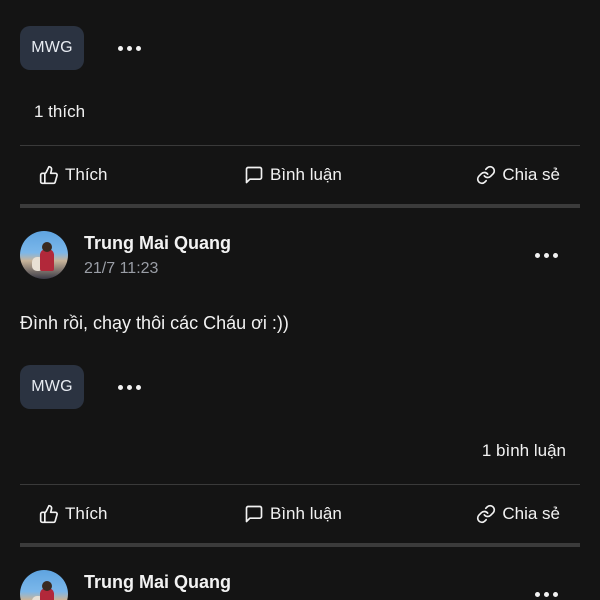  Describe the element at coordinates (524, 451) in the screenshot. I see `comment-count: 1 bình luận` at that location.